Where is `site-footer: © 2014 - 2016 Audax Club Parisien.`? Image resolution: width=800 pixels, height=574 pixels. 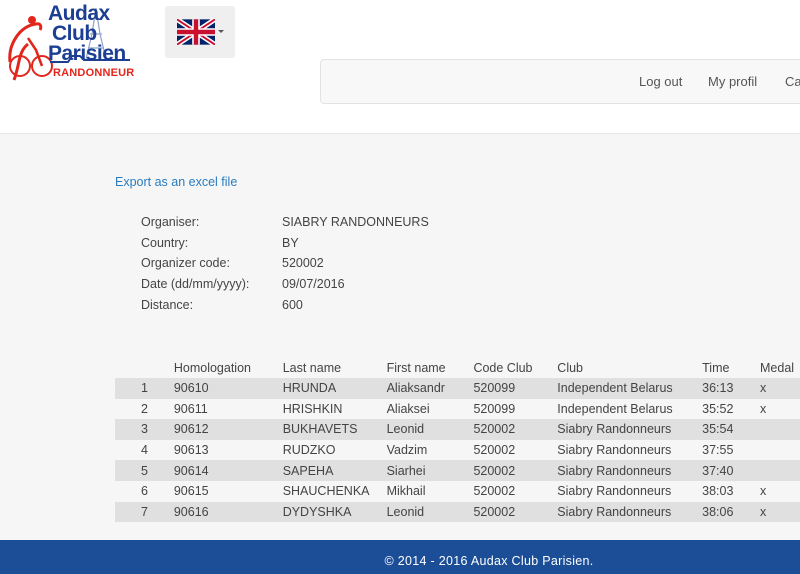
site-footer: © 2014 - 2016 Audax Club Parisien. is located at coordinates (400, 557).